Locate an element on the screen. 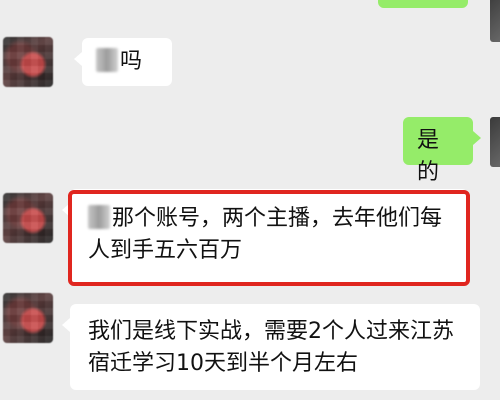  message-bubble-incoming: 吗 is located at coordinates (123, 62).